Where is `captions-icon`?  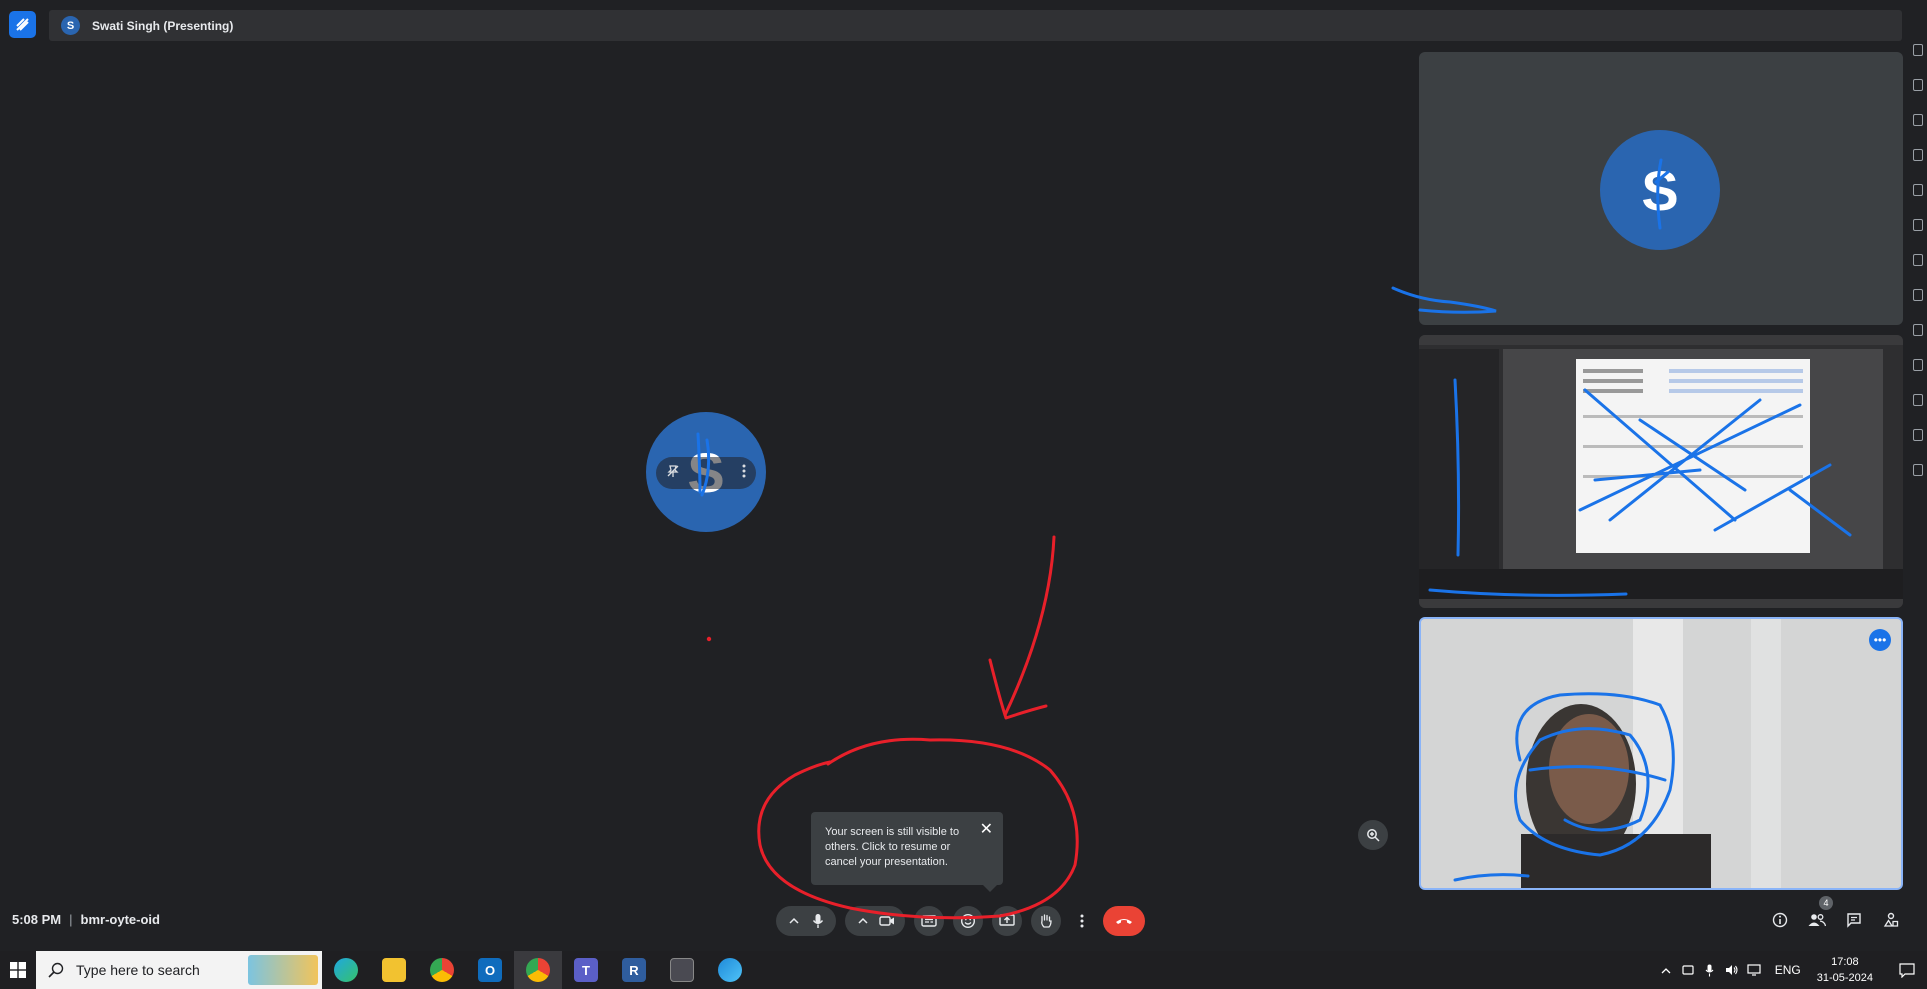
captions-icon is located at coordinates (929, 921).